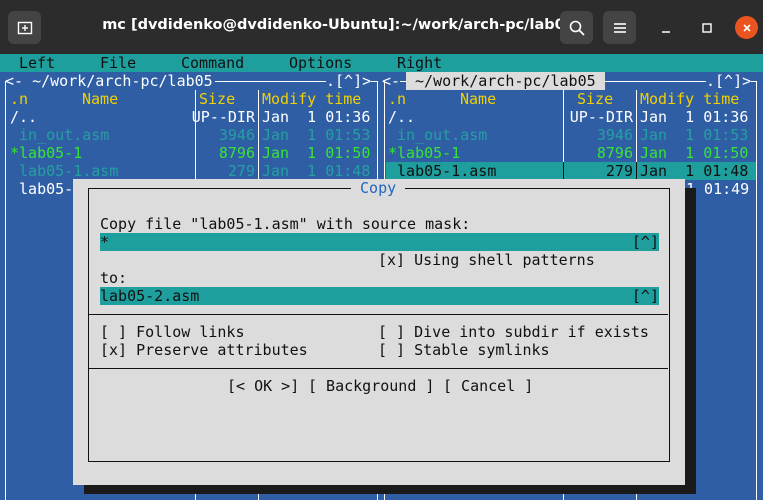  I want to click on right-row-size: UP--DIR, so click(601, 117).